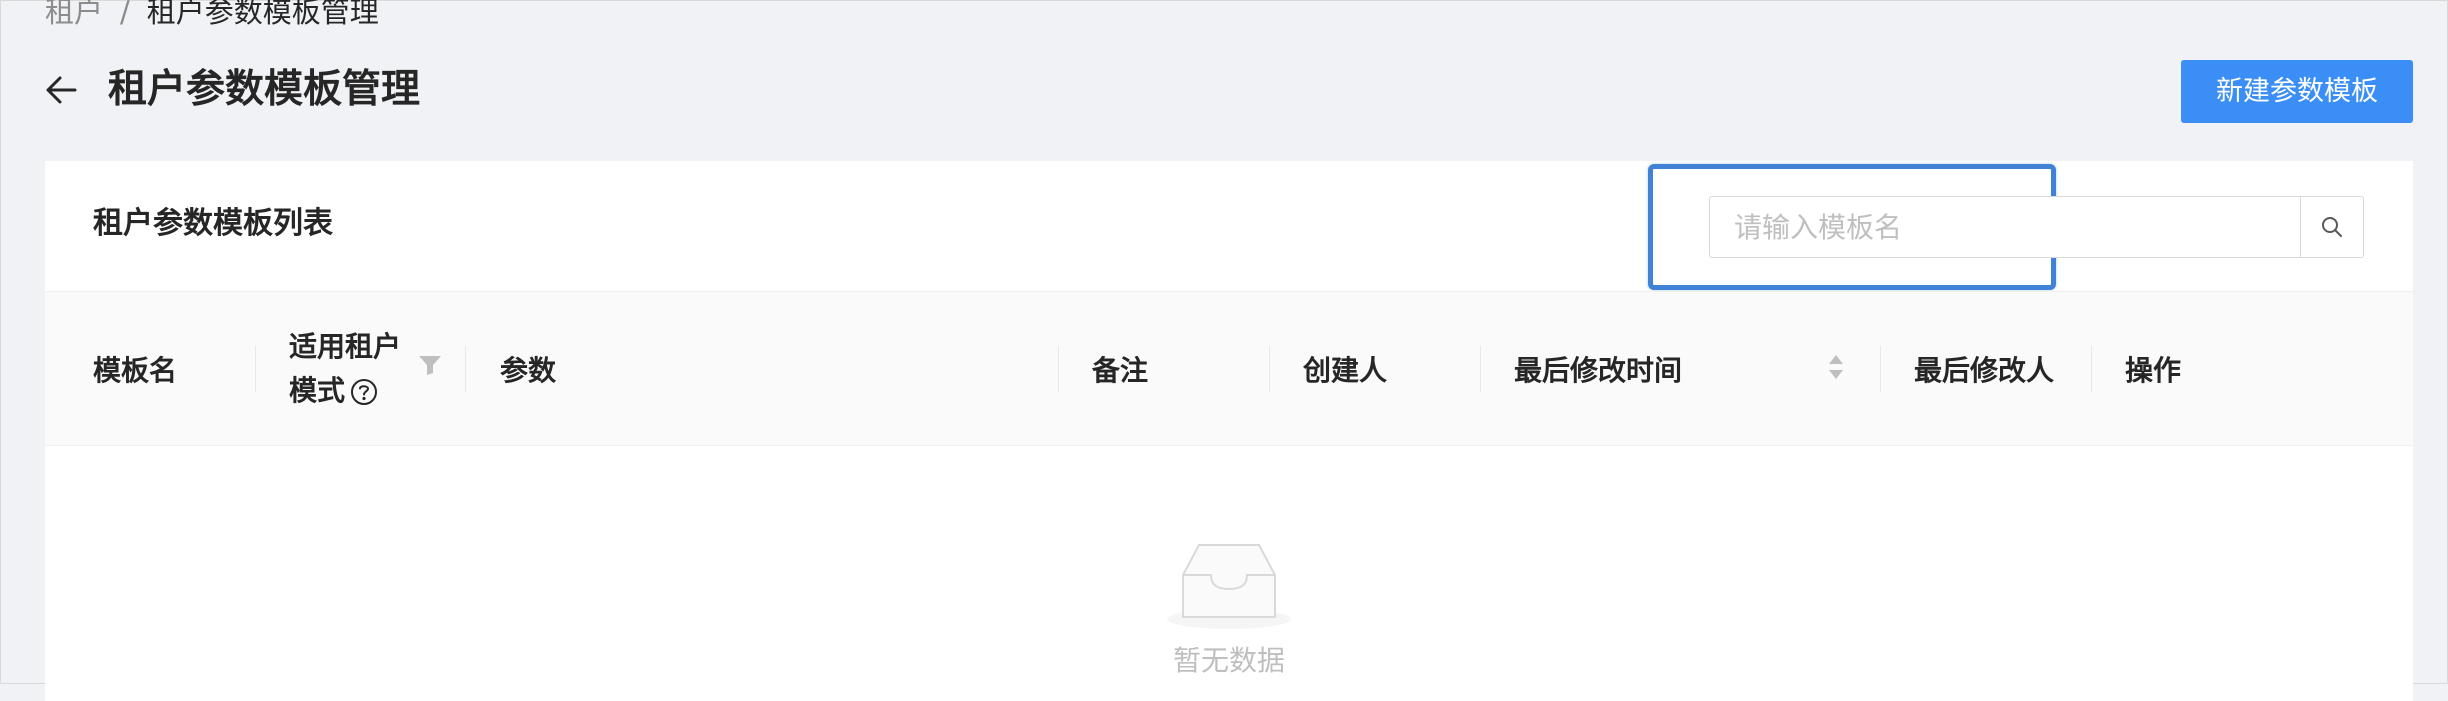  I want to click on column-header-modified-time: 最后修改时间, so click(1598, 370).